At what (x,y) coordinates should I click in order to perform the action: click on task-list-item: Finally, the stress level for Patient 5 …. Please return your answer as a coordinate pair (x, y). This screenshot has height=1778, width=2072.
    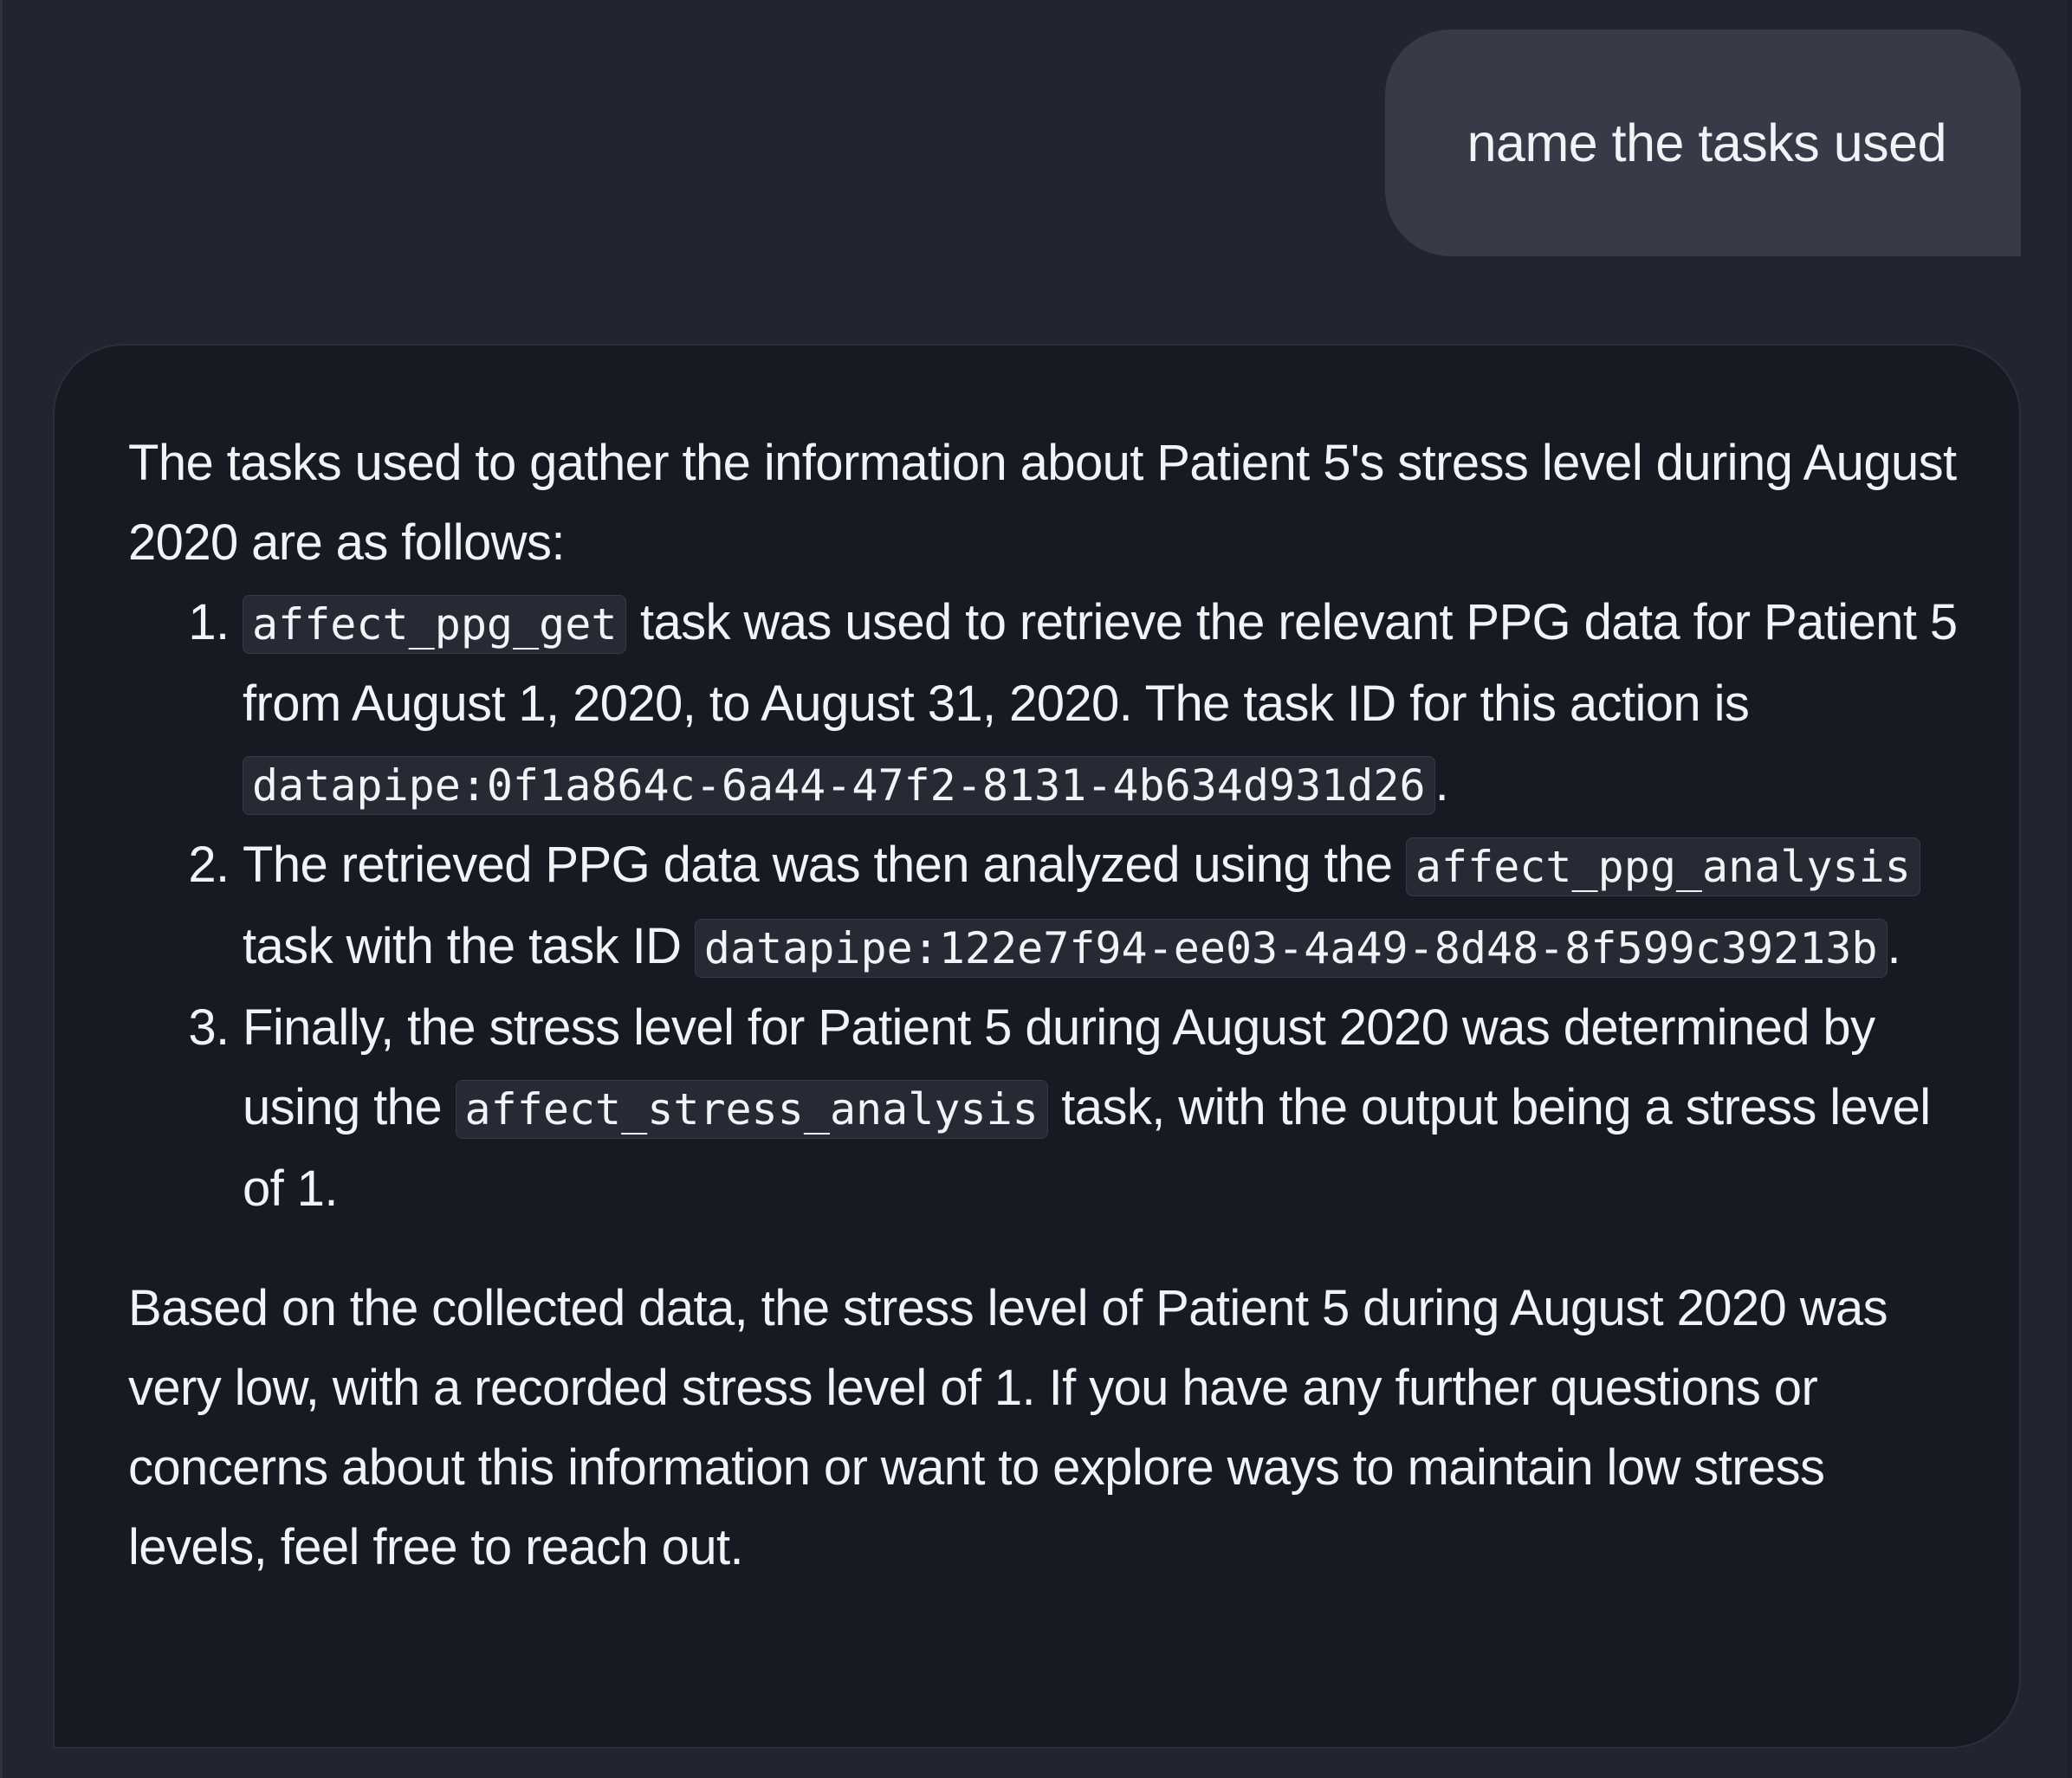
    Looking at the image, I should click on (1108, 1108).